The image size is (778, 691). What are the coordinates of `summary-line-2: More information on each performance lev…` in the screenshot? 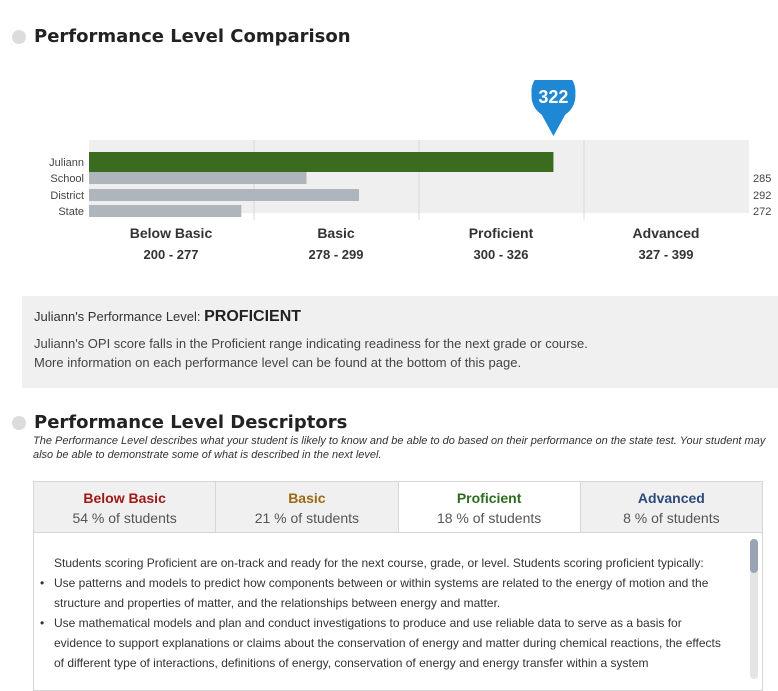 It's located at (278, 362).